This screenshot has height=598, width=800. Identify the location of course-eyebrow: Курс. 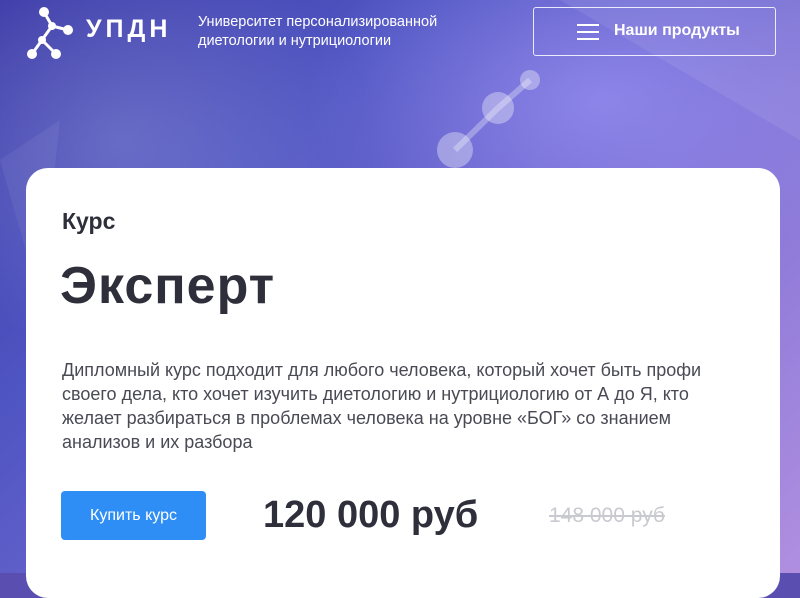
(89, 221).